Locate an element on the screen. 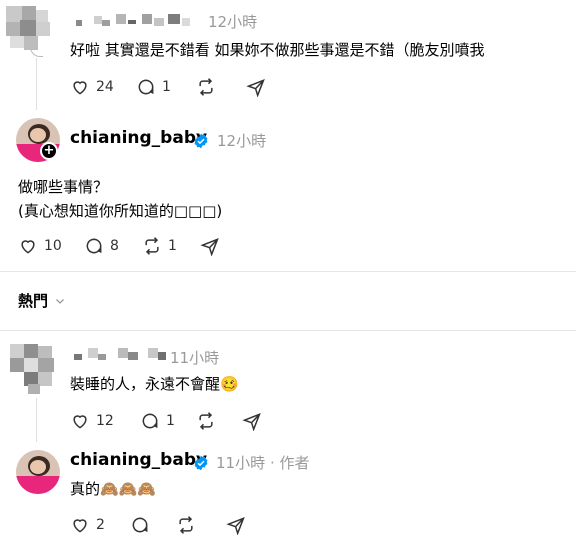 Image resolution: width=576 pixels, height=551 pixels. sort-dropdown: 熱門 is located at coordinates (42, 300).